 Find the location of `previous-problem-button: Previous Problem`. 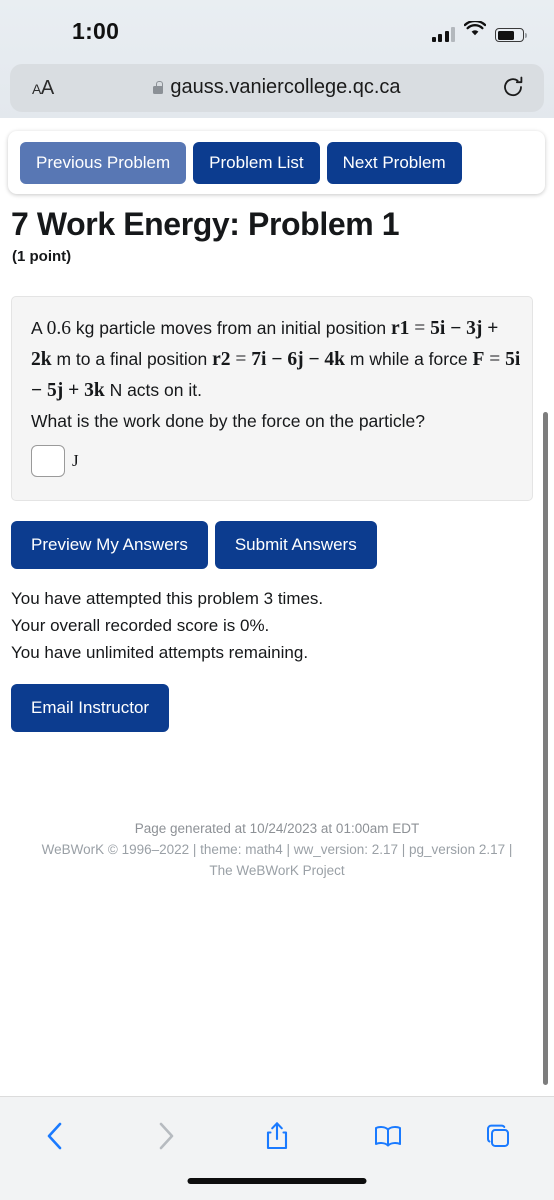

previous-problem-button: Previous Problem is located at coordinates (103, 163).